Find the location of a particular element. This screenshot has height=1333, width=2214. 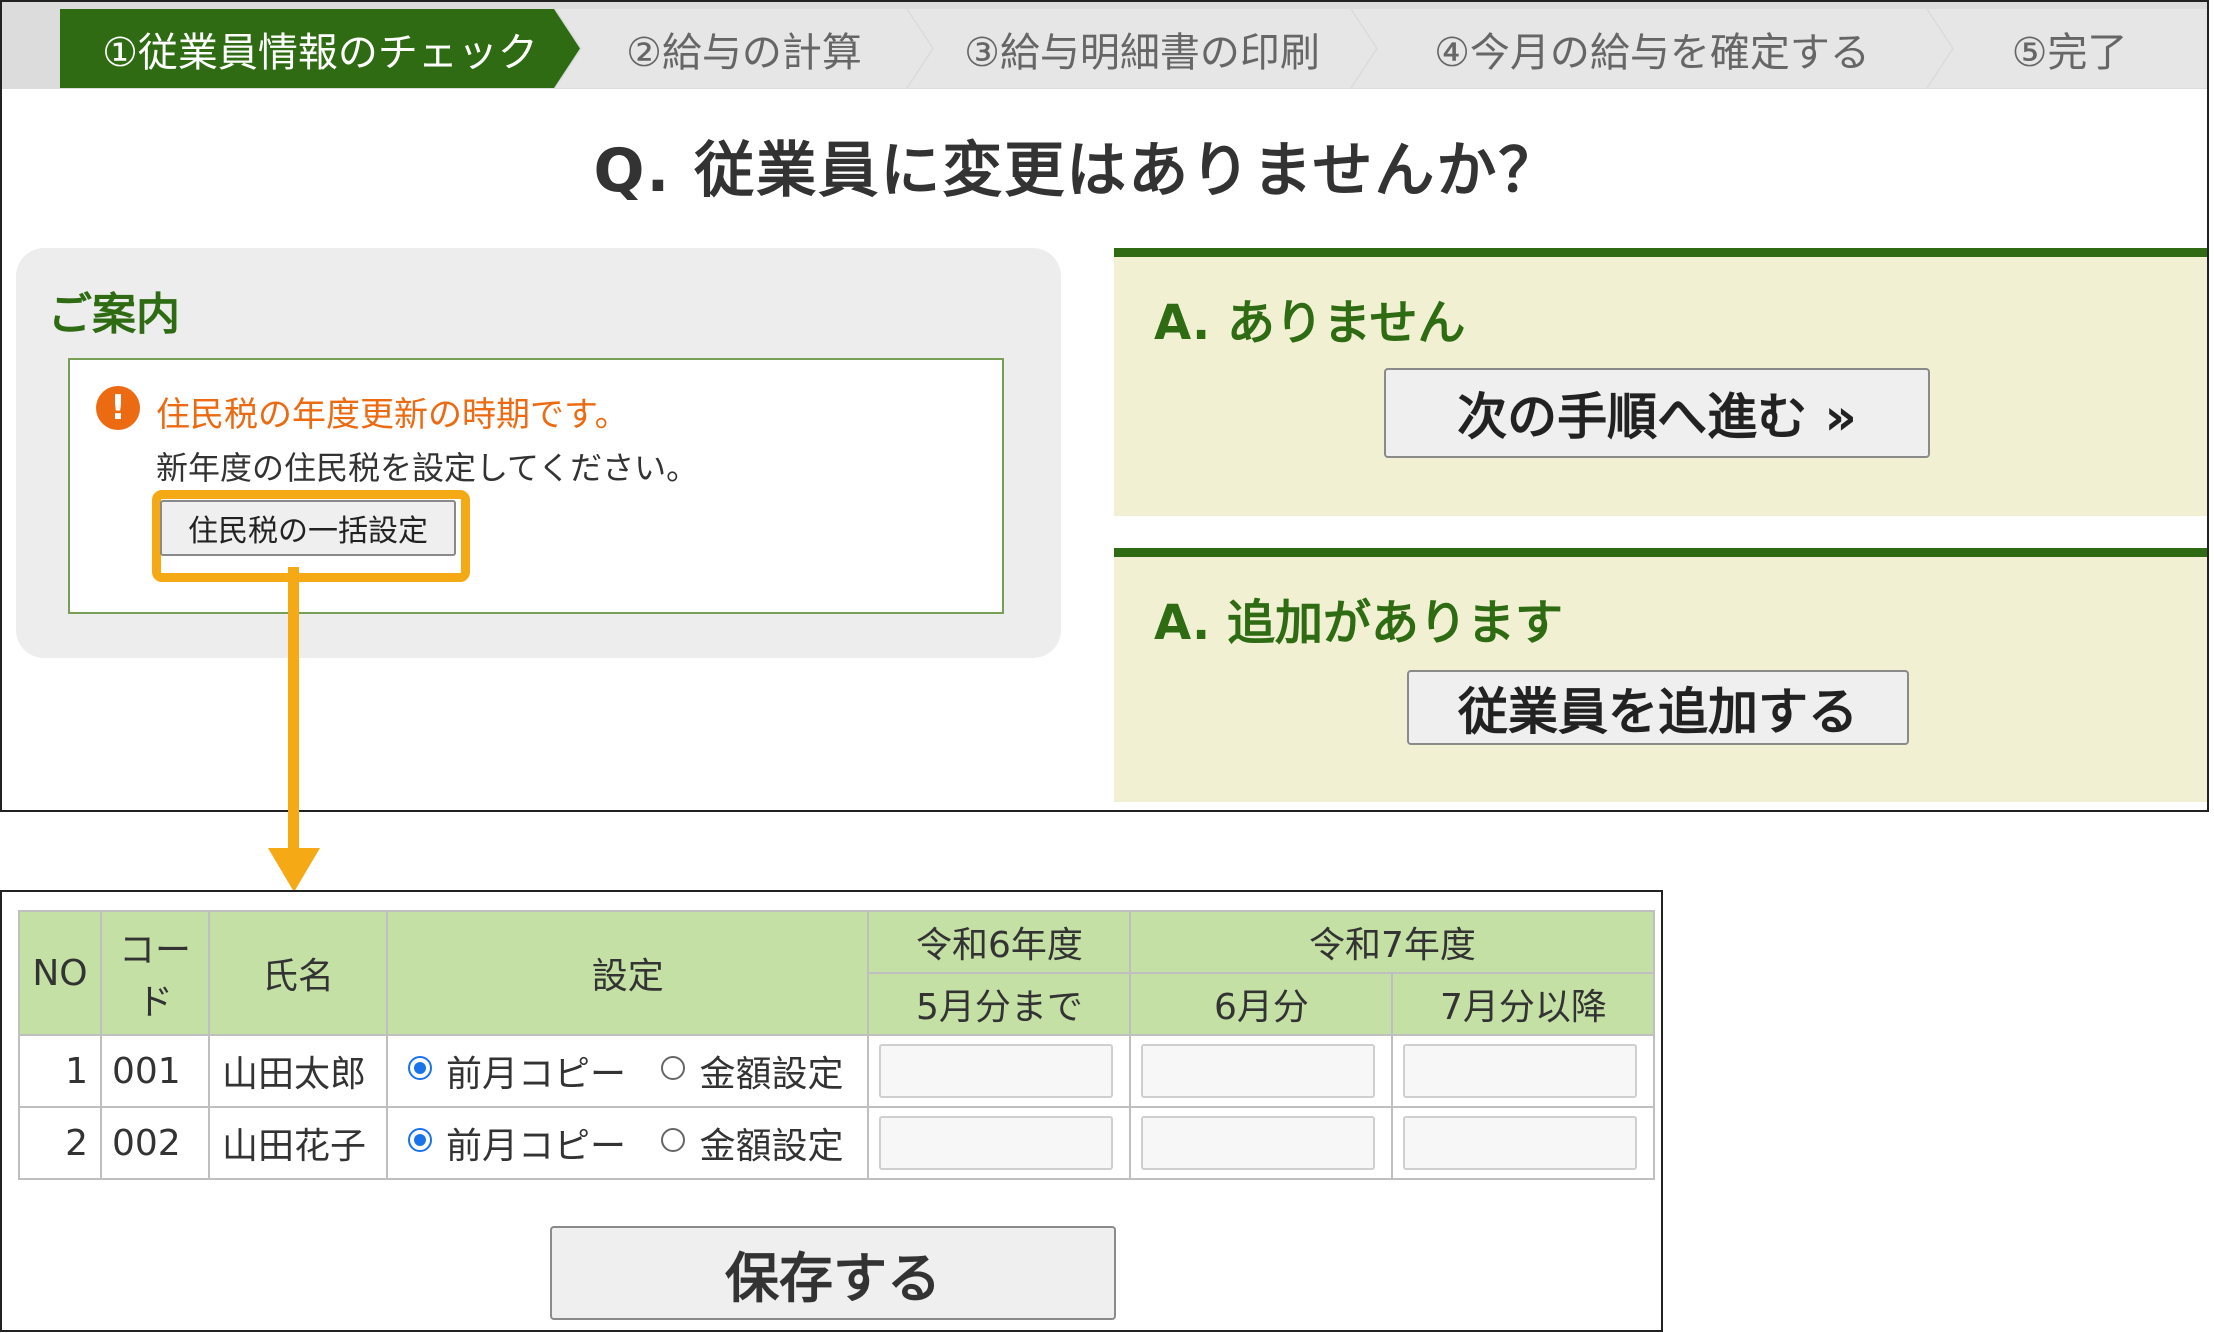

table-row: 1 001 山田太郎 前月コピー 金額設定 is located at coordinates (837, 1071).